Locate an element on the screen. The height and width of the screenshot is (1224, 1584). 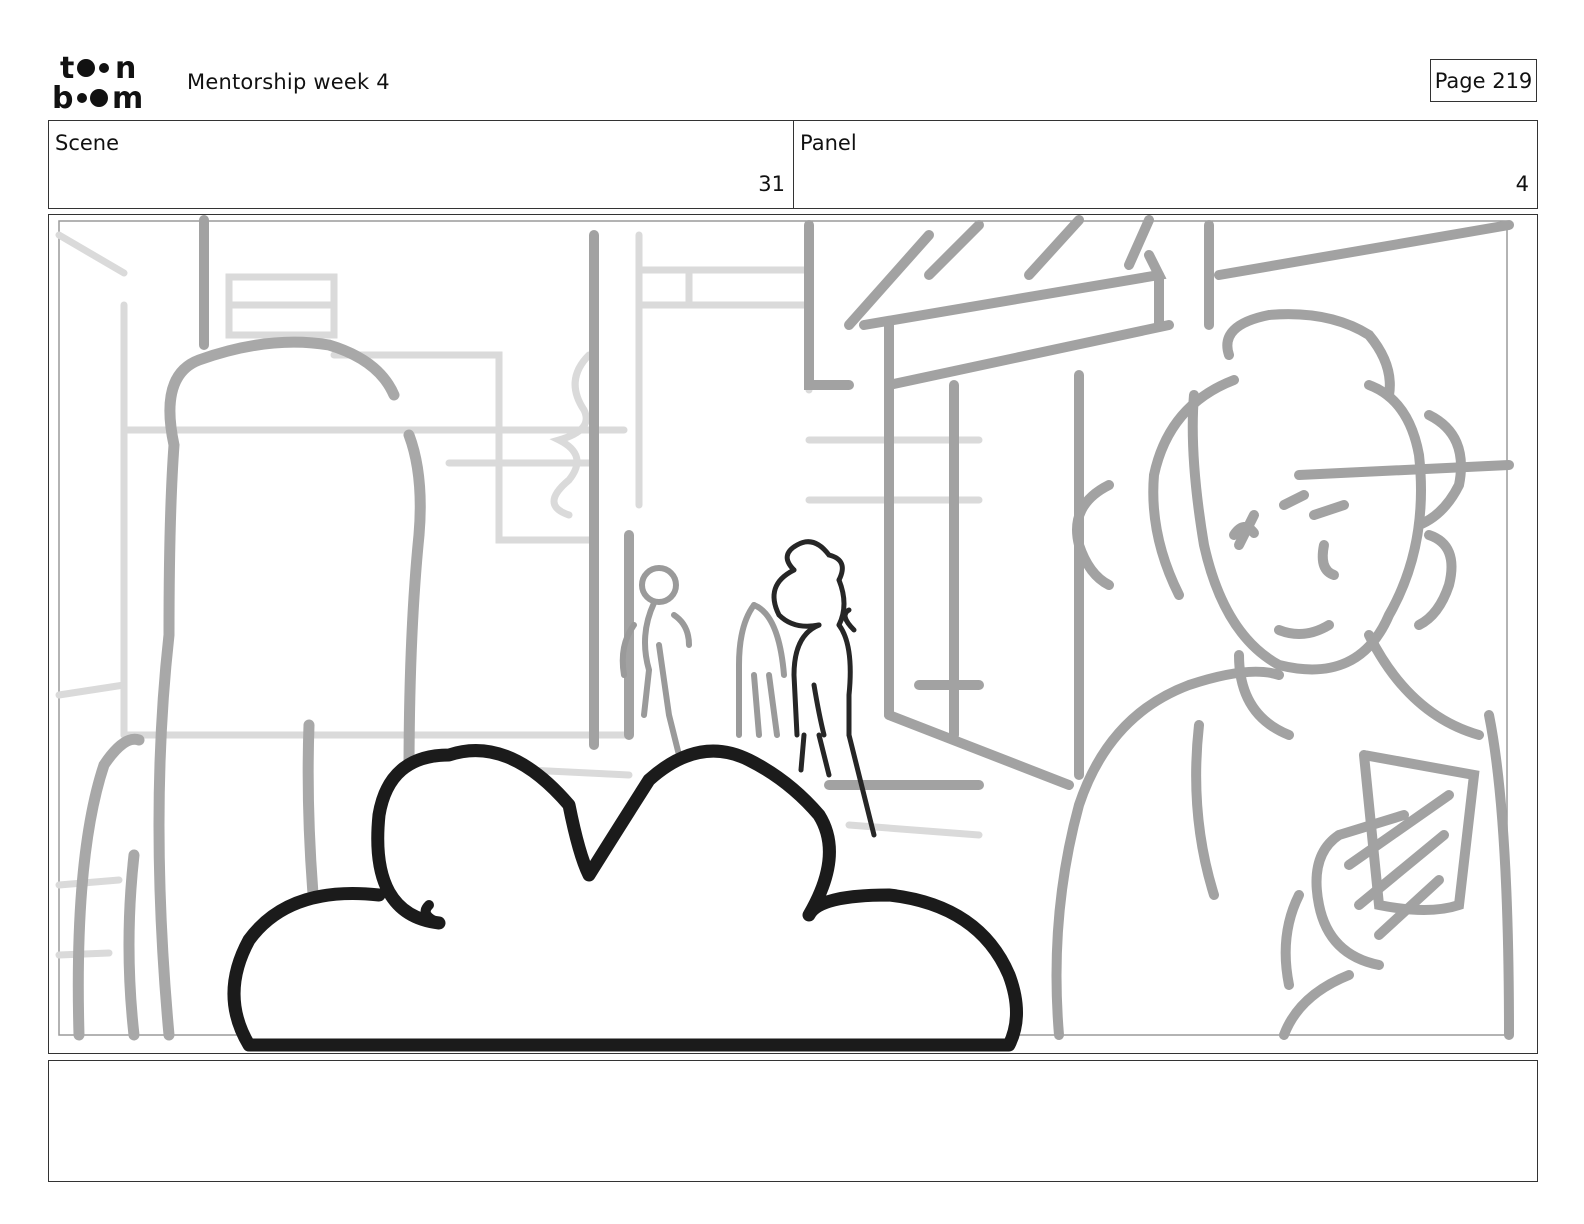
panel-value: 4 is located at coordinates (1522, 184).